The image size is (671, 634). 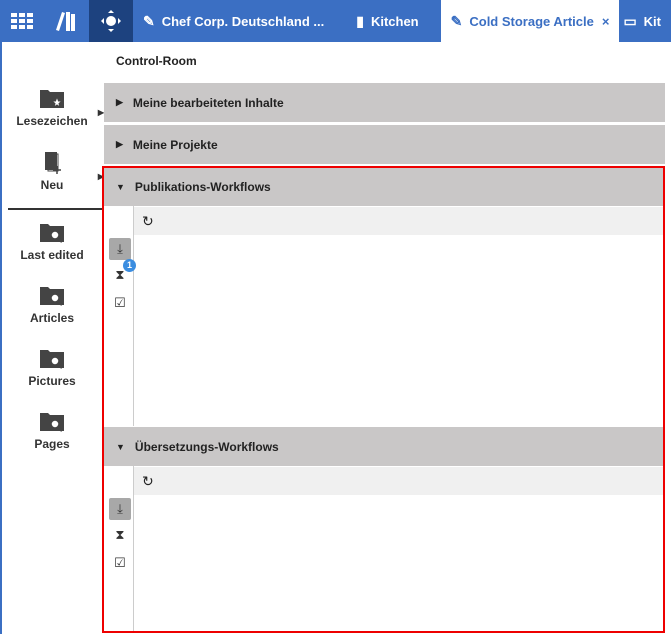 I want to click on sidebar-item-label: Articles, so click(x=52, y=318).